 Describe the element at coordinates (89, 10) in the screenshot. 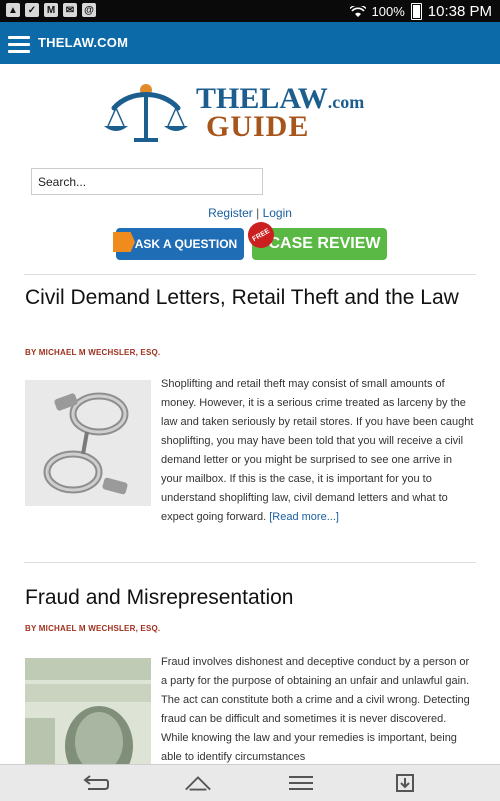

I see `email-at-icon: @` at that location.